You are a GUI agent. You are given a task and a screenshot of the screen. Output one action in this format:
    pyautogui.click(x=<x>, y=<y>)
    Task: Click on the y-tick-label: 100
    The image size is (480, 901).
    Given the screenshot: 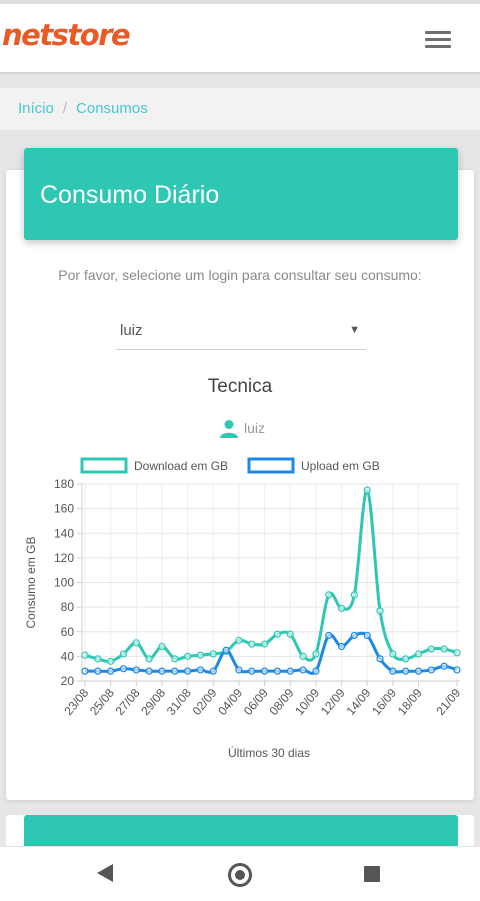 What is the action you would take?
    pyautogui.click(x=64, y=583)
    